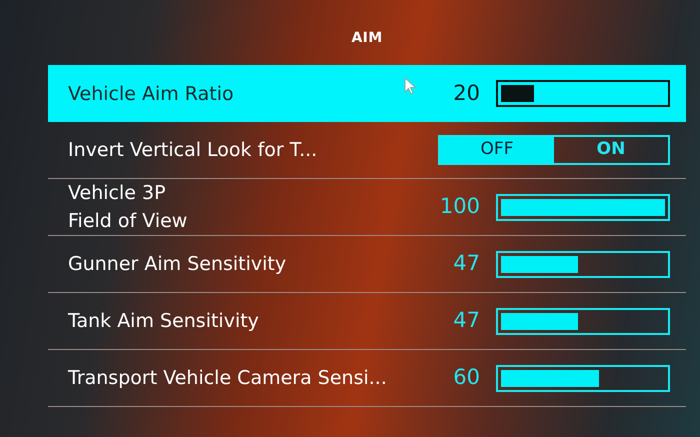  Describe the element at coordinates (128, 207) in the screenshot. I see `setting-label: Vehicle 3P Field of View` at that location.